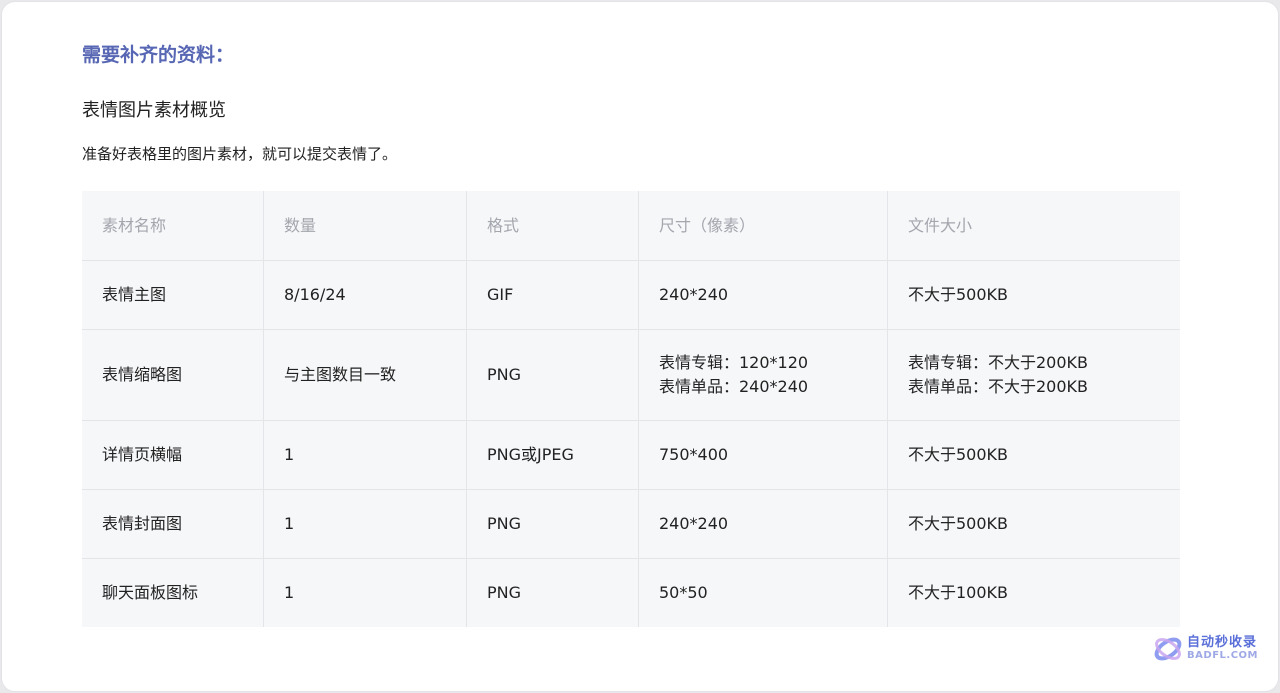  What do you see at coordinates (998, 386) in the screenshot?
I see `file-size-line: 表情单品：不大于200KB` at bounding box center [998, 386].